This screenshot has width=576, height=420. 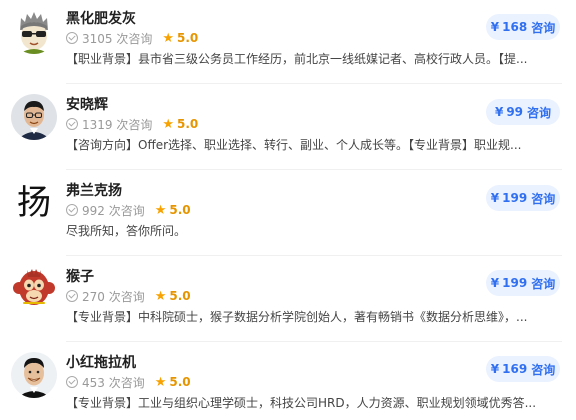 What do you see at coordinates (117, 38) in the screenshot?
I see `consult-count: 3105 次咨询` at bounding box center [117, 38].